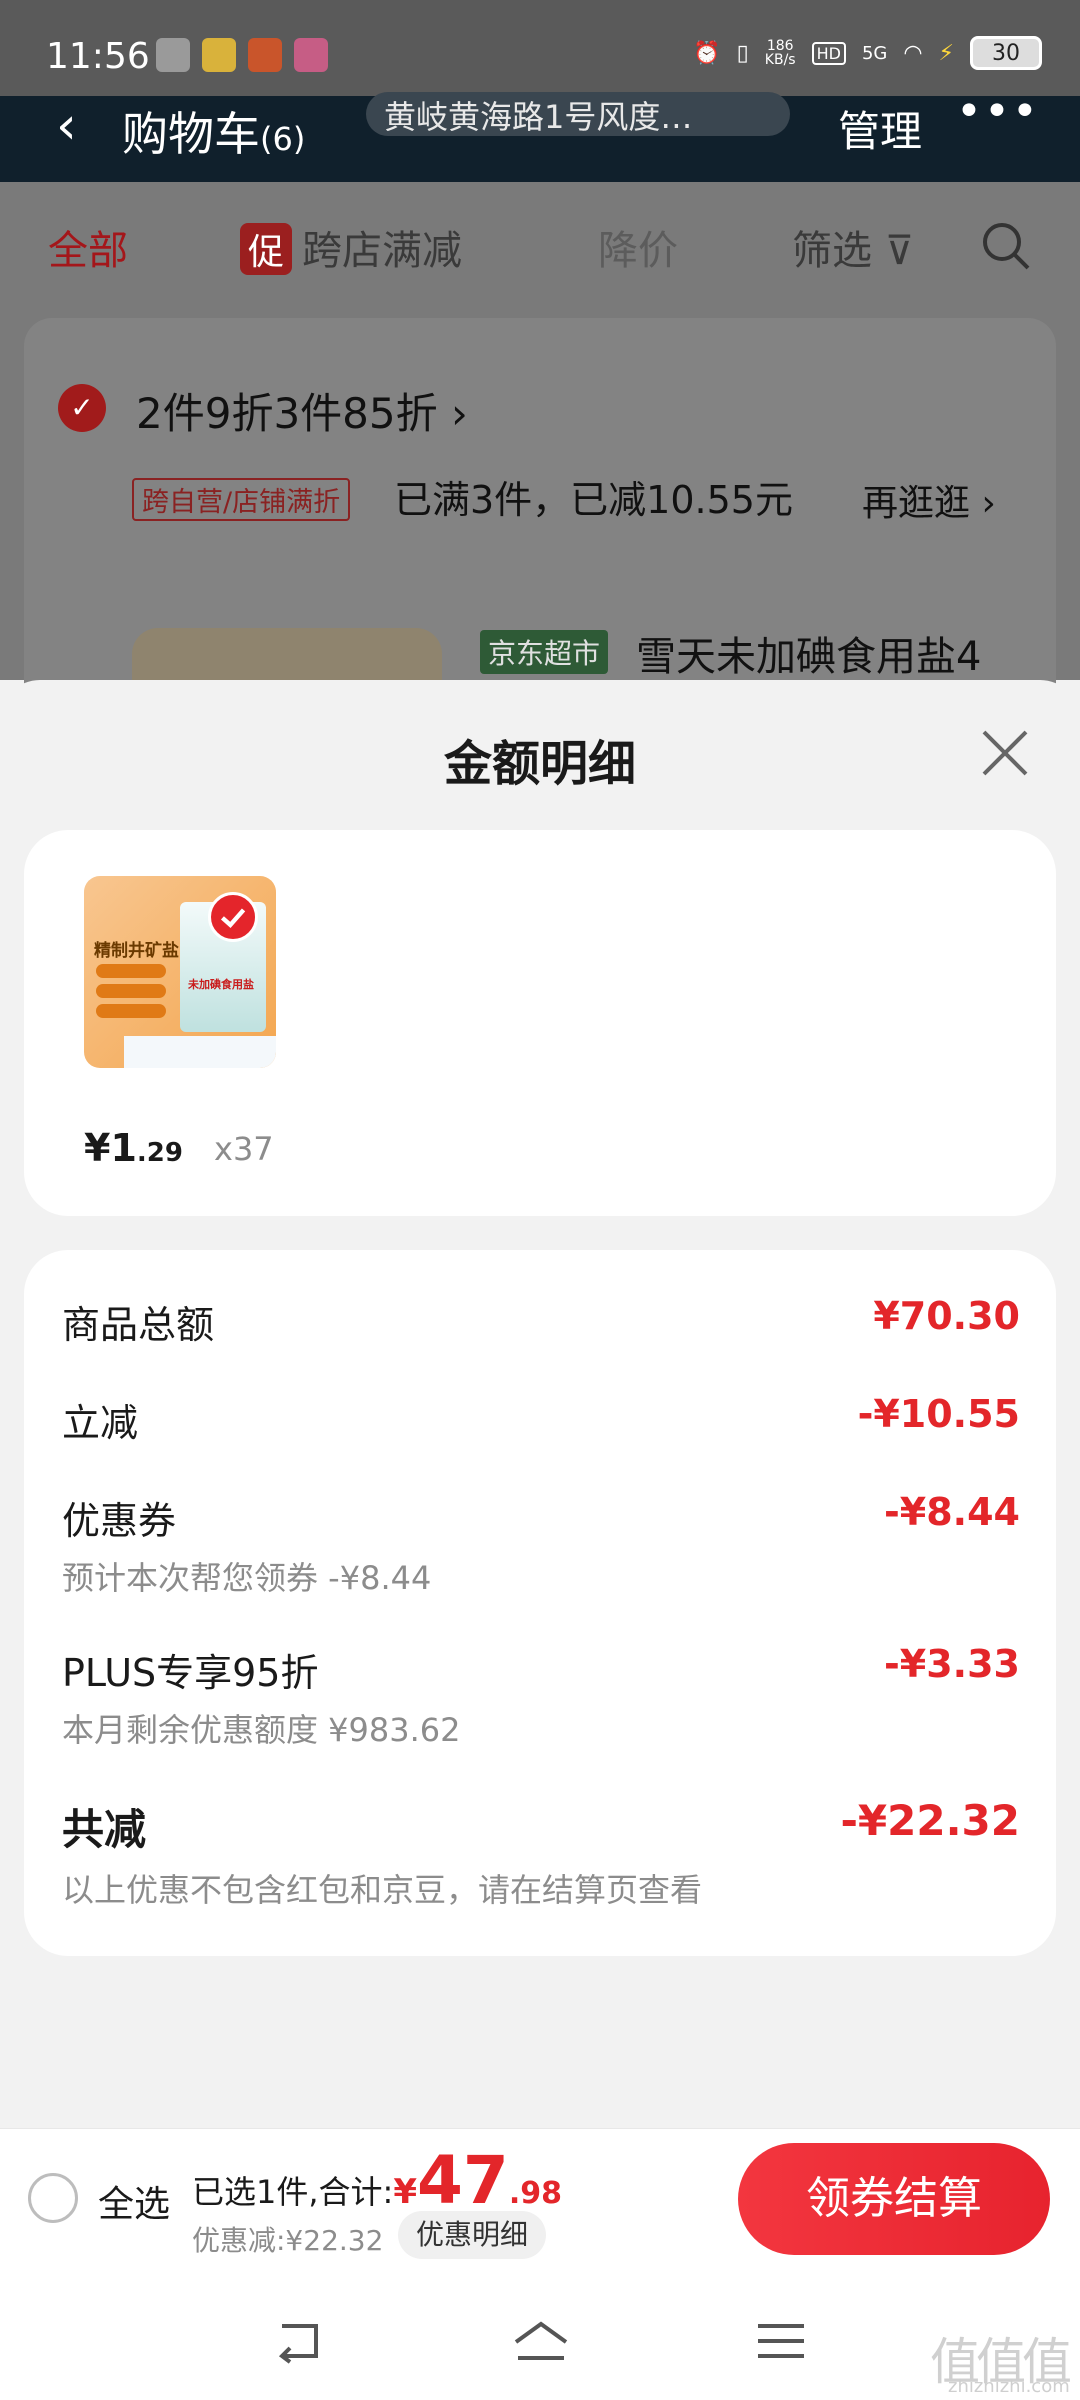 Image resolution: width=1080 pixels, height=2400 pixels. What do you see at coordinates (946, 53) in the screenshot?
I see `charging-icon: ⚡` at bounding box center [946, 53].